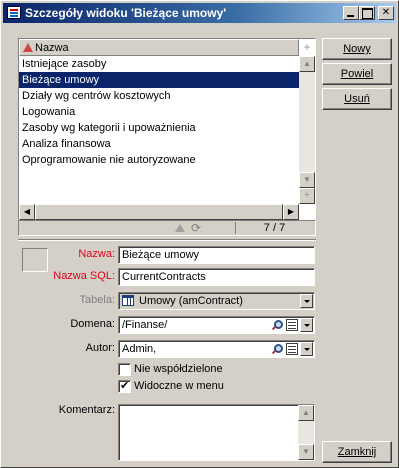 This screenshot has width=399, height=468. Describe the element at coordinates (196, 228) in the screenshot. I see `refresh-icon: ⟳` at that location.